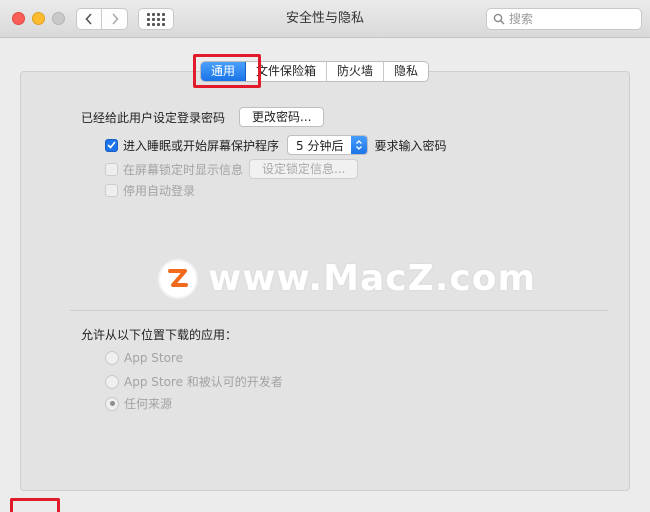 The height and width of the screenshot is (512, 650). Describe the element at coordinates (159, 191) in the screenshot. I see `disable-auto-login-label: 停用自动登录` at that location.